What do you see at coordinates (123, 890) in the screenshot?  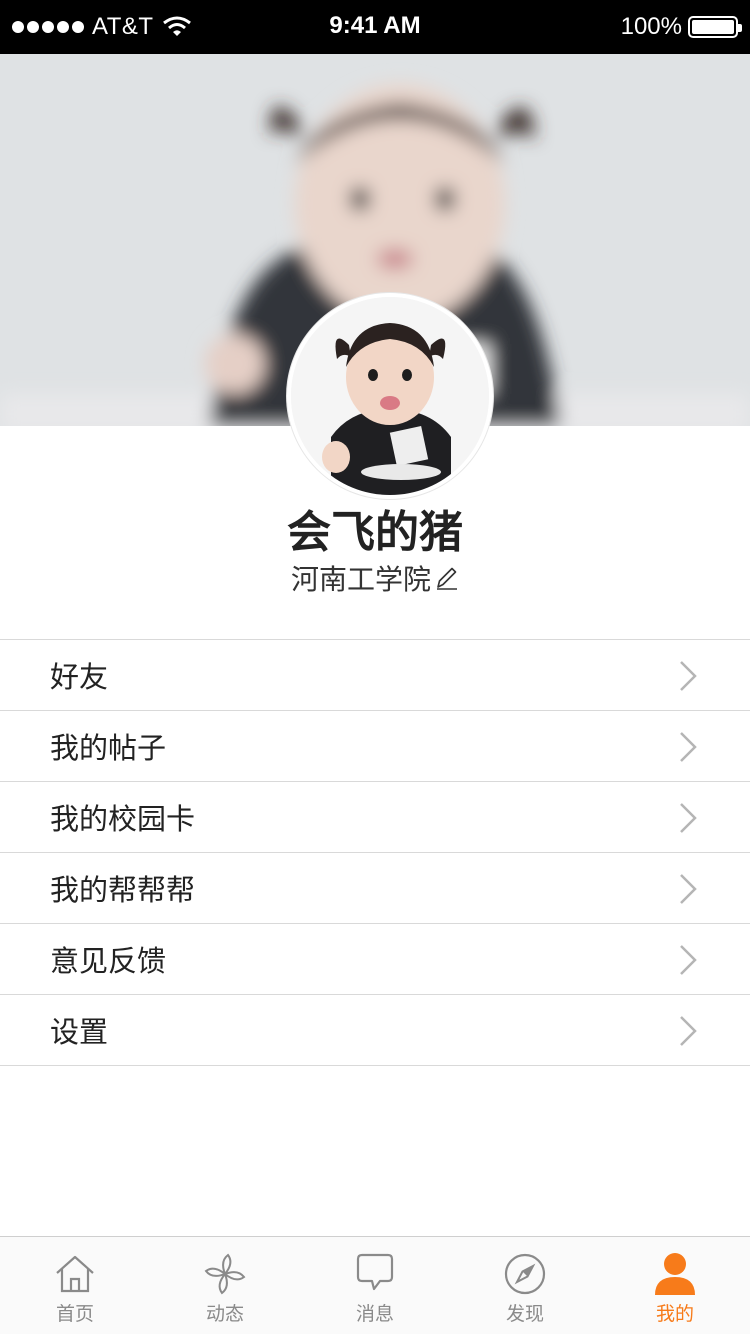 I see `menu-item-label: 我的帮帮帮` at bounding box center [123, 890].